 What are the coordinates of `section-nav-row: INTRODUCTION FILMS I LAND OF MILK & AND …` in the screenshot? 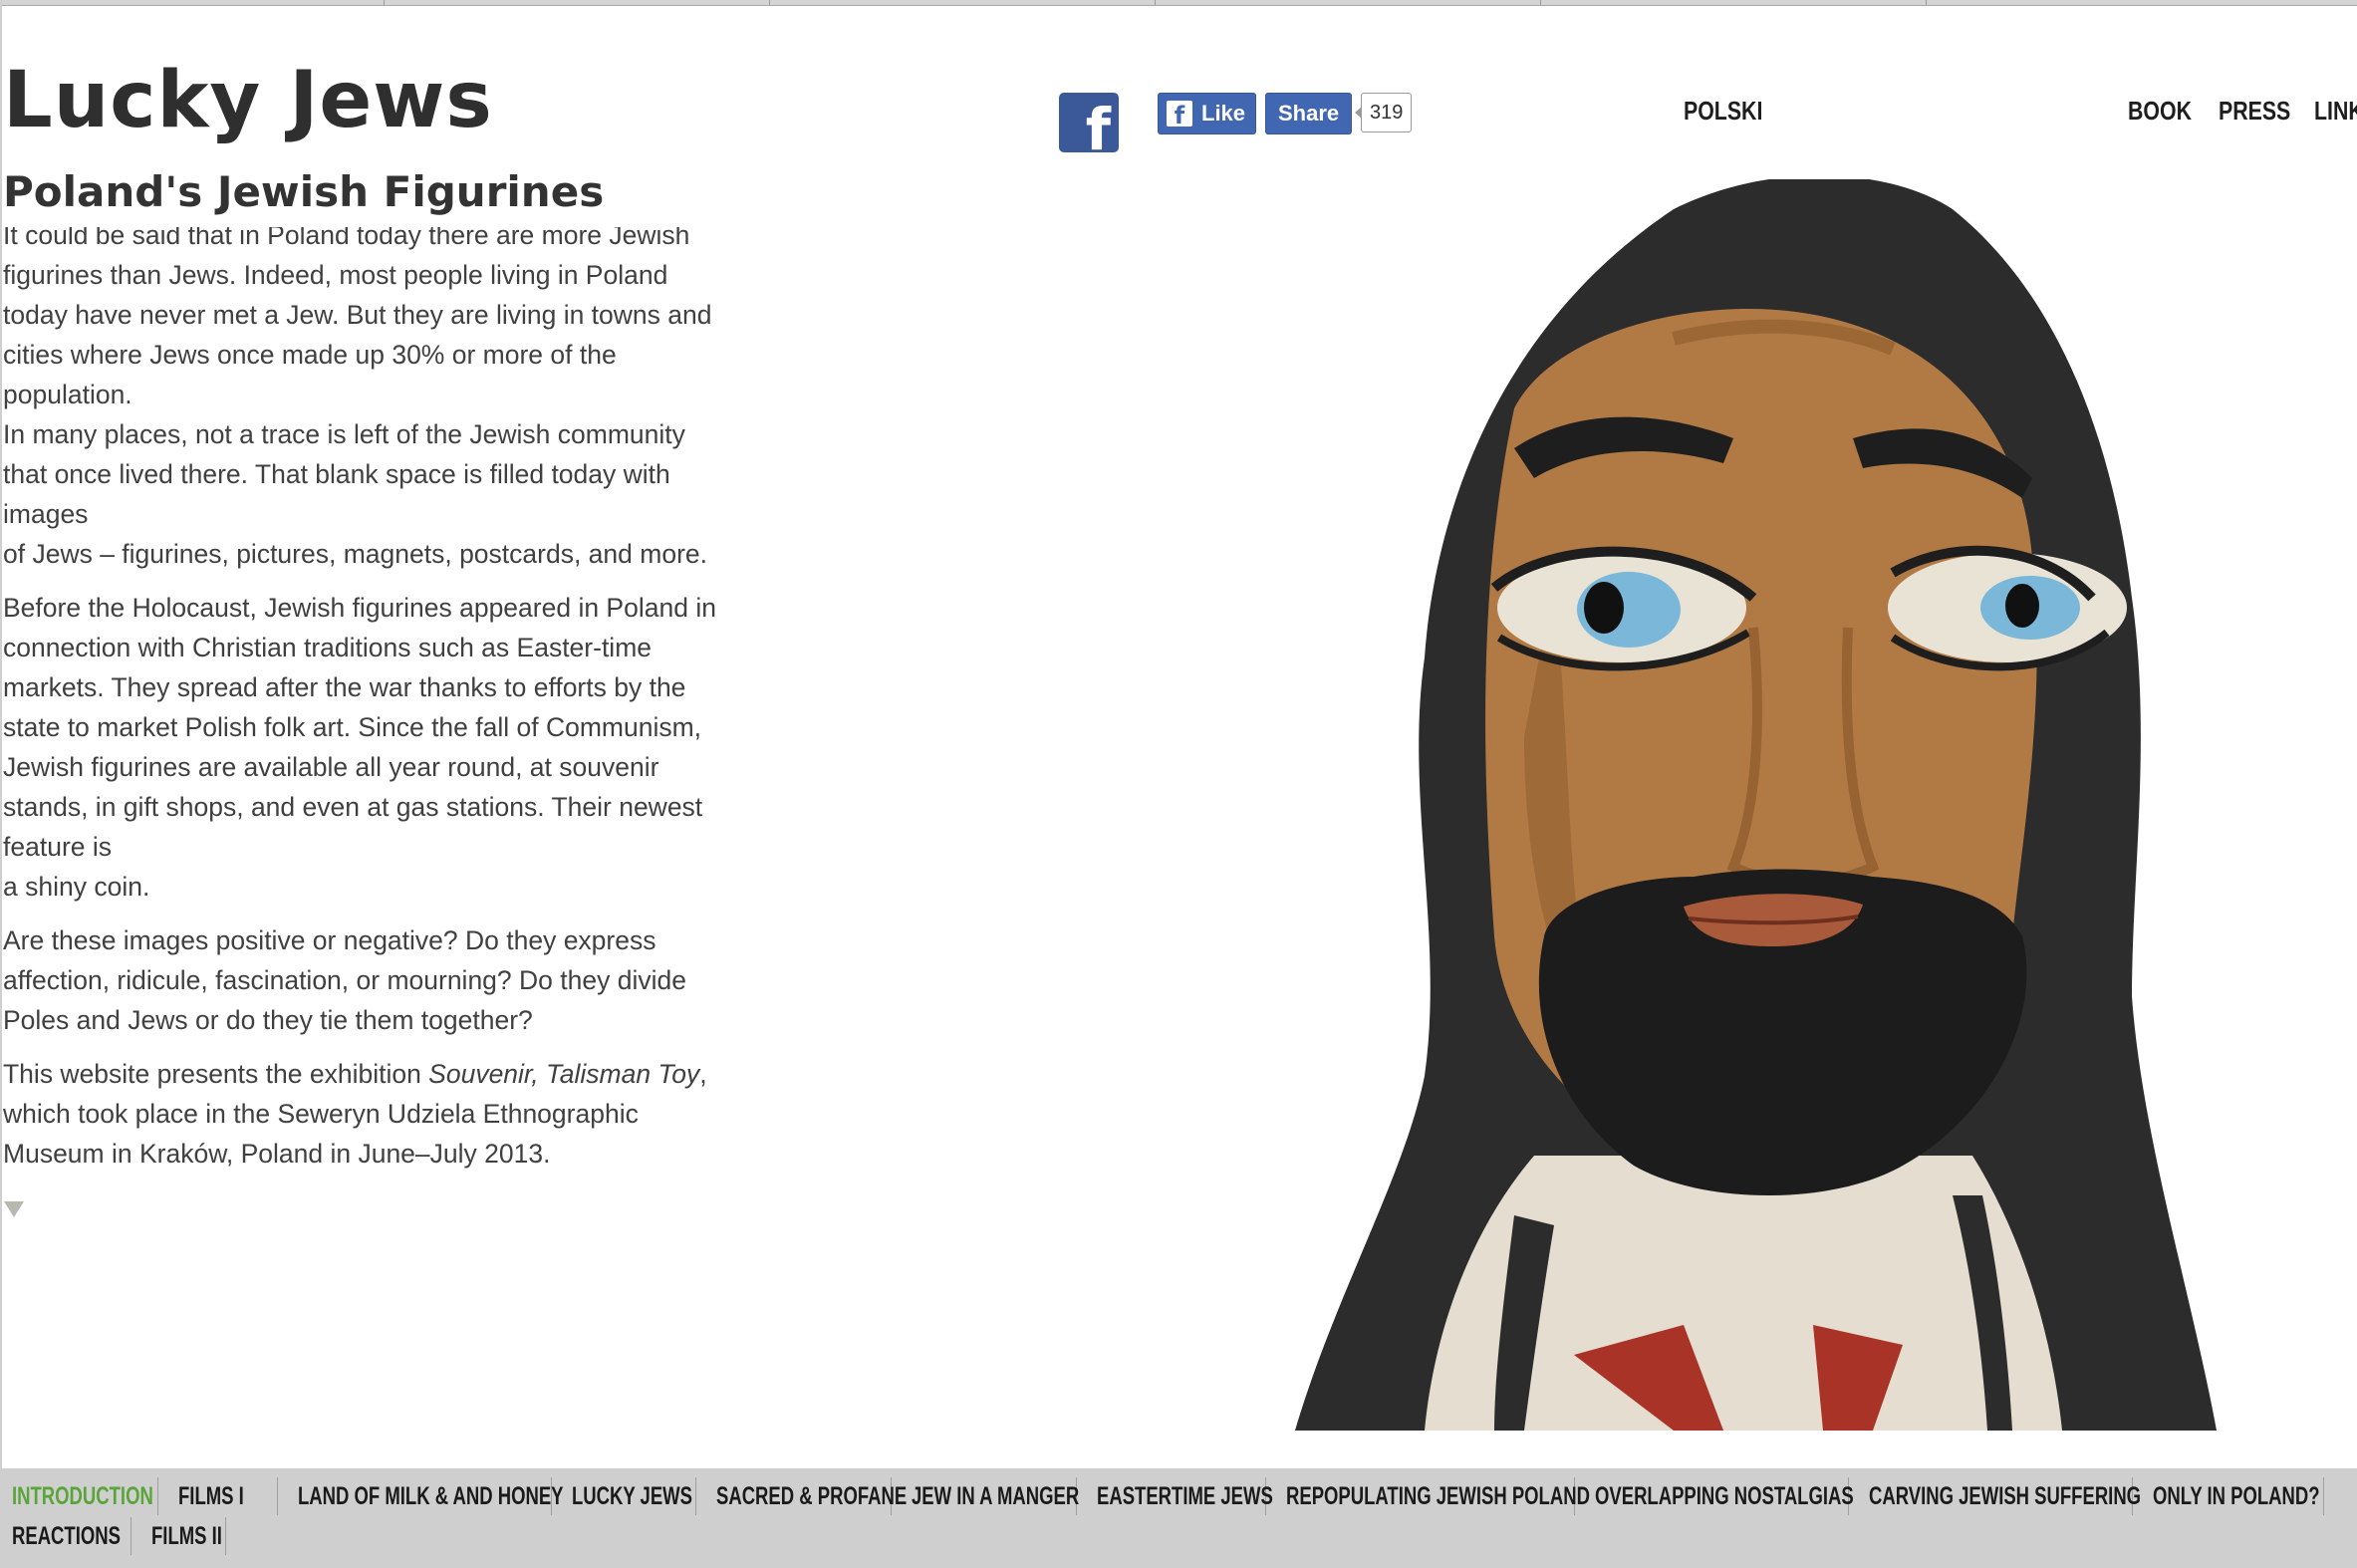 It's located at (1162, 1496).